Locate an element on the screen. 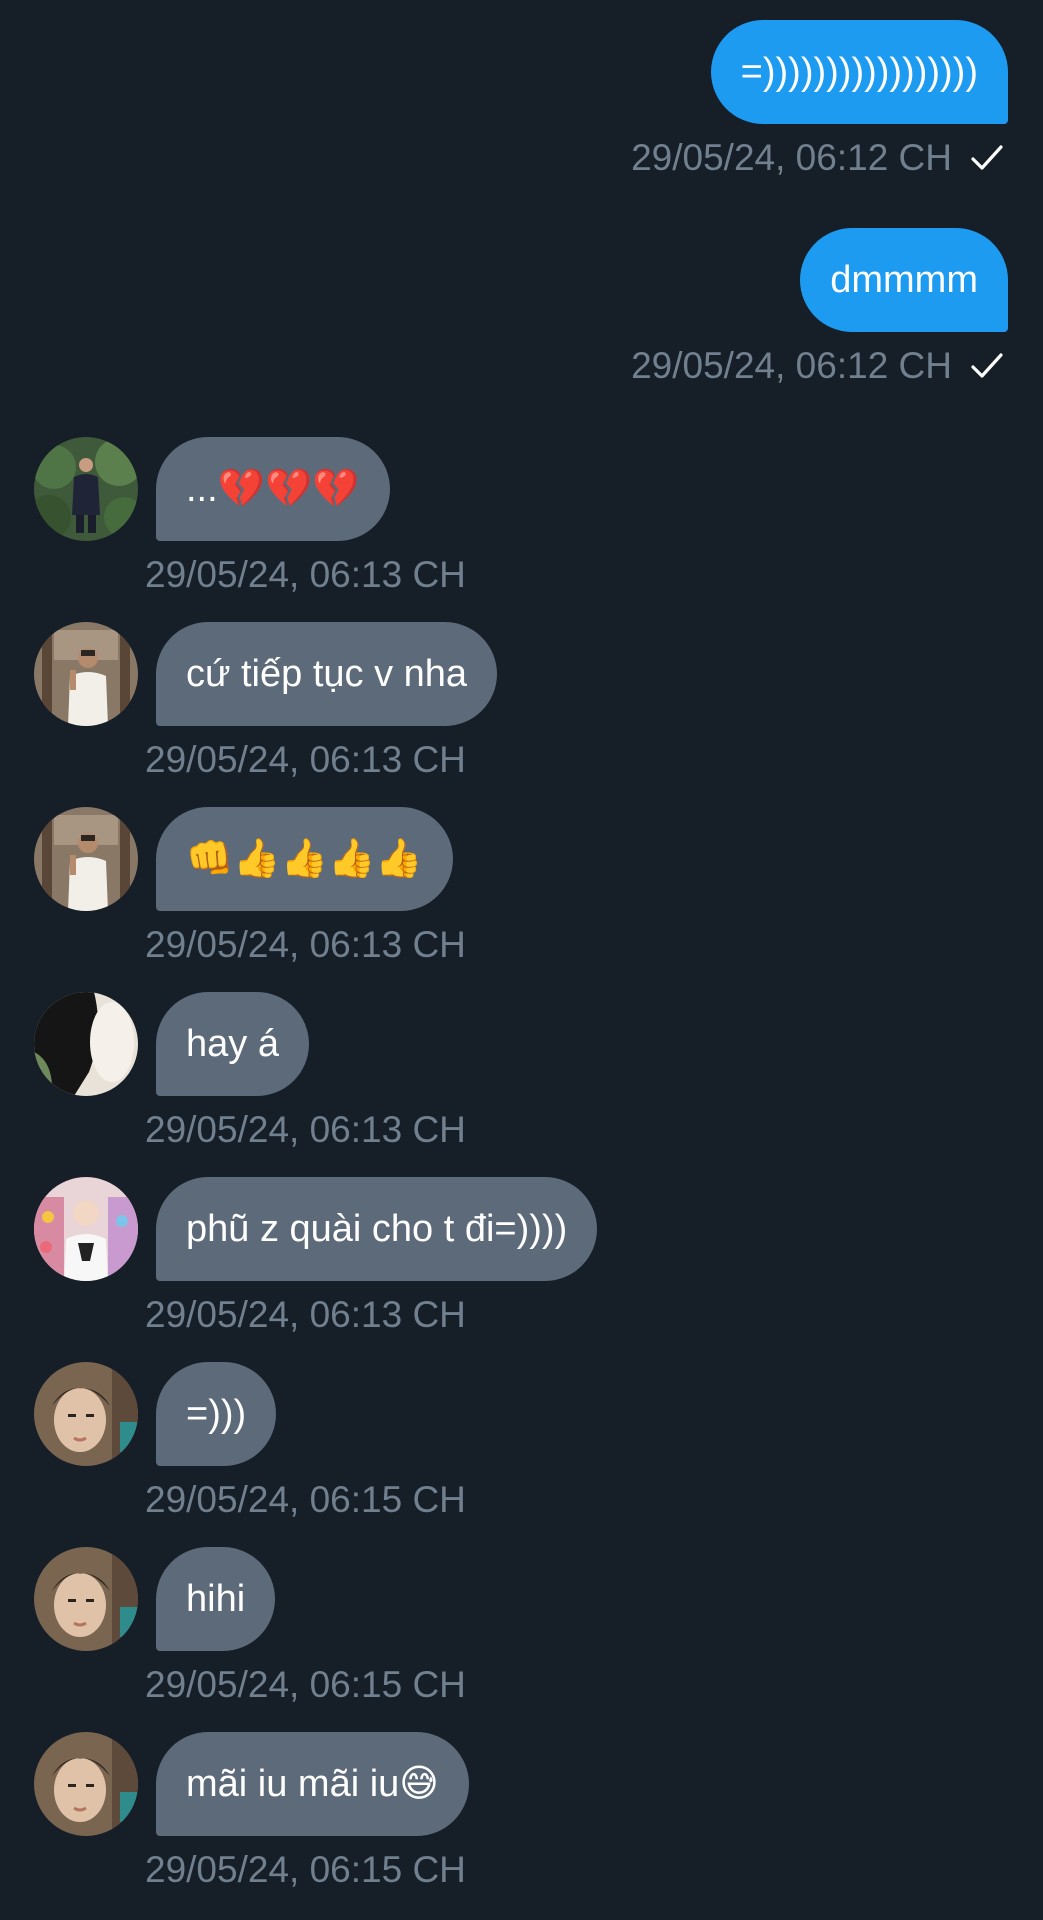 This screenshot has height=1920, width=1043. sent-message: =))))))))))))))))) 29/05/24, 06:12 CH is located at coordinates (819, 100).